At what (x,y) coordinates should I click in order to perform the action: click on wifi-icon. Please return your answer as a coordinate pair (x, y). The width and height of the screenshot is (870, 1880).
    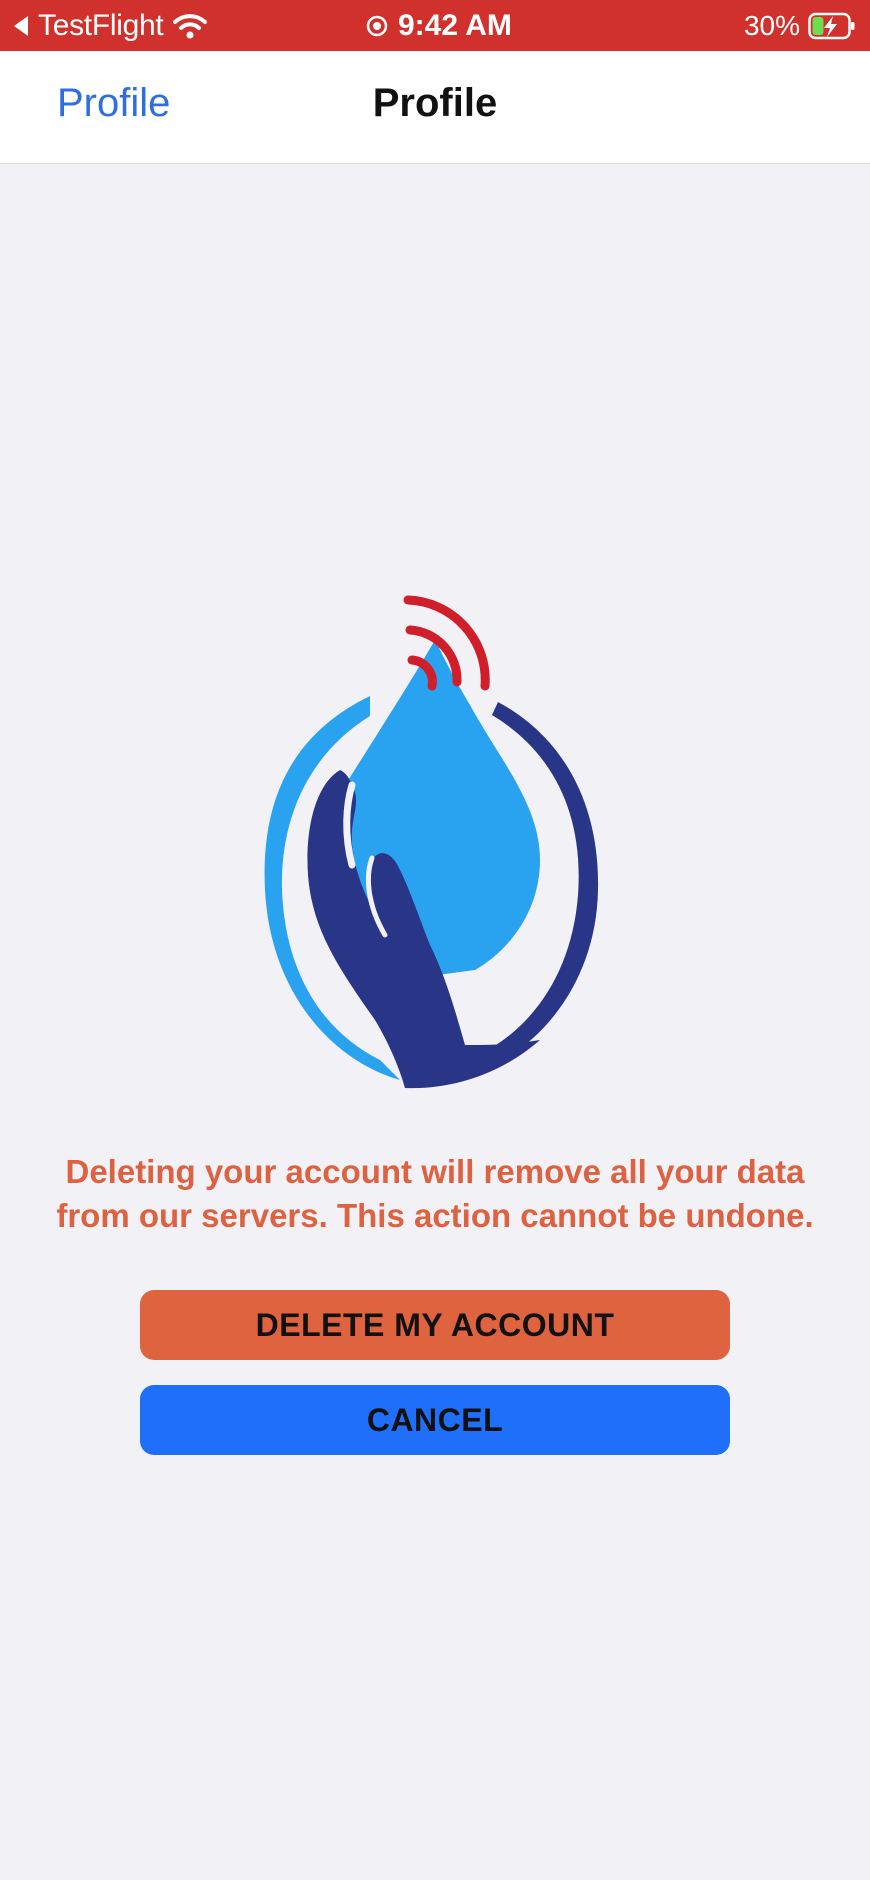
    Looking at the image, I should click on (190, 26).